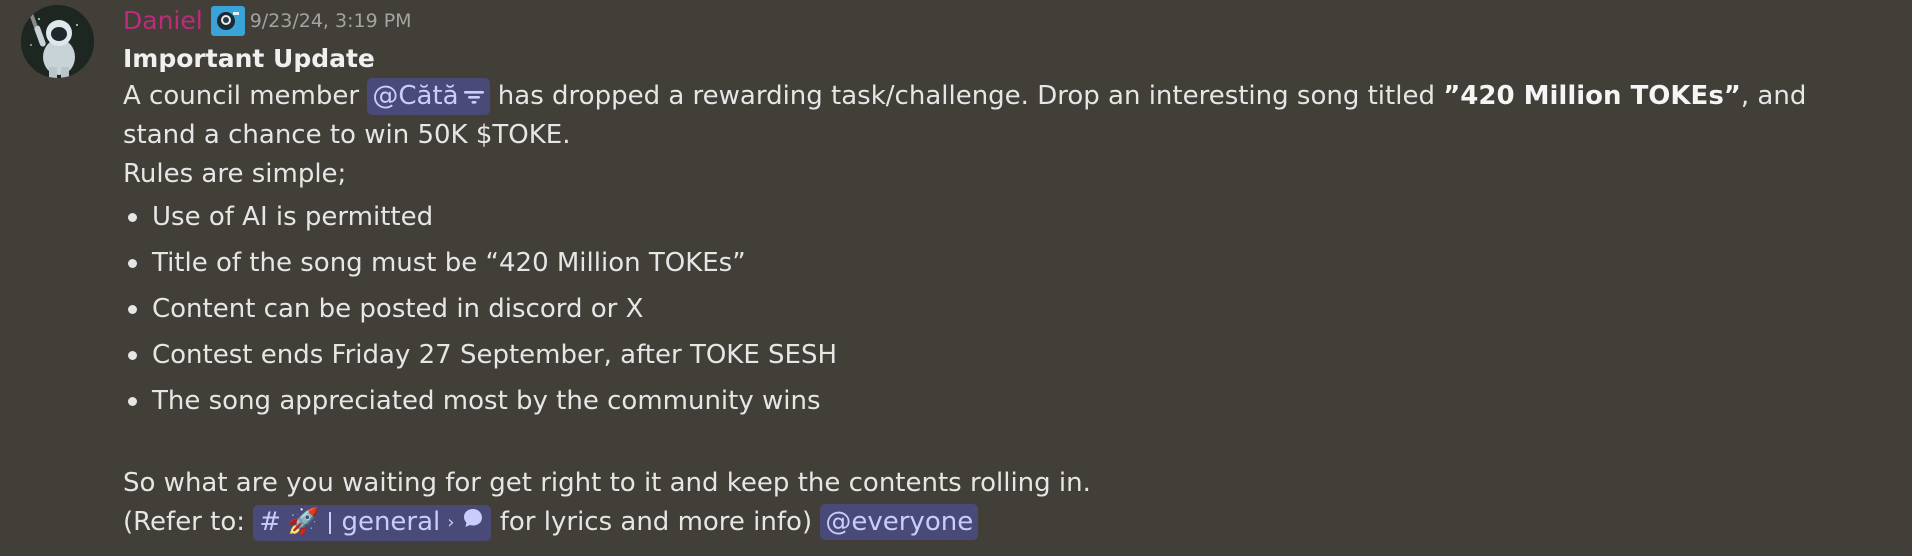  I want to click on astronaut-badge-icon, so click(227, 21).